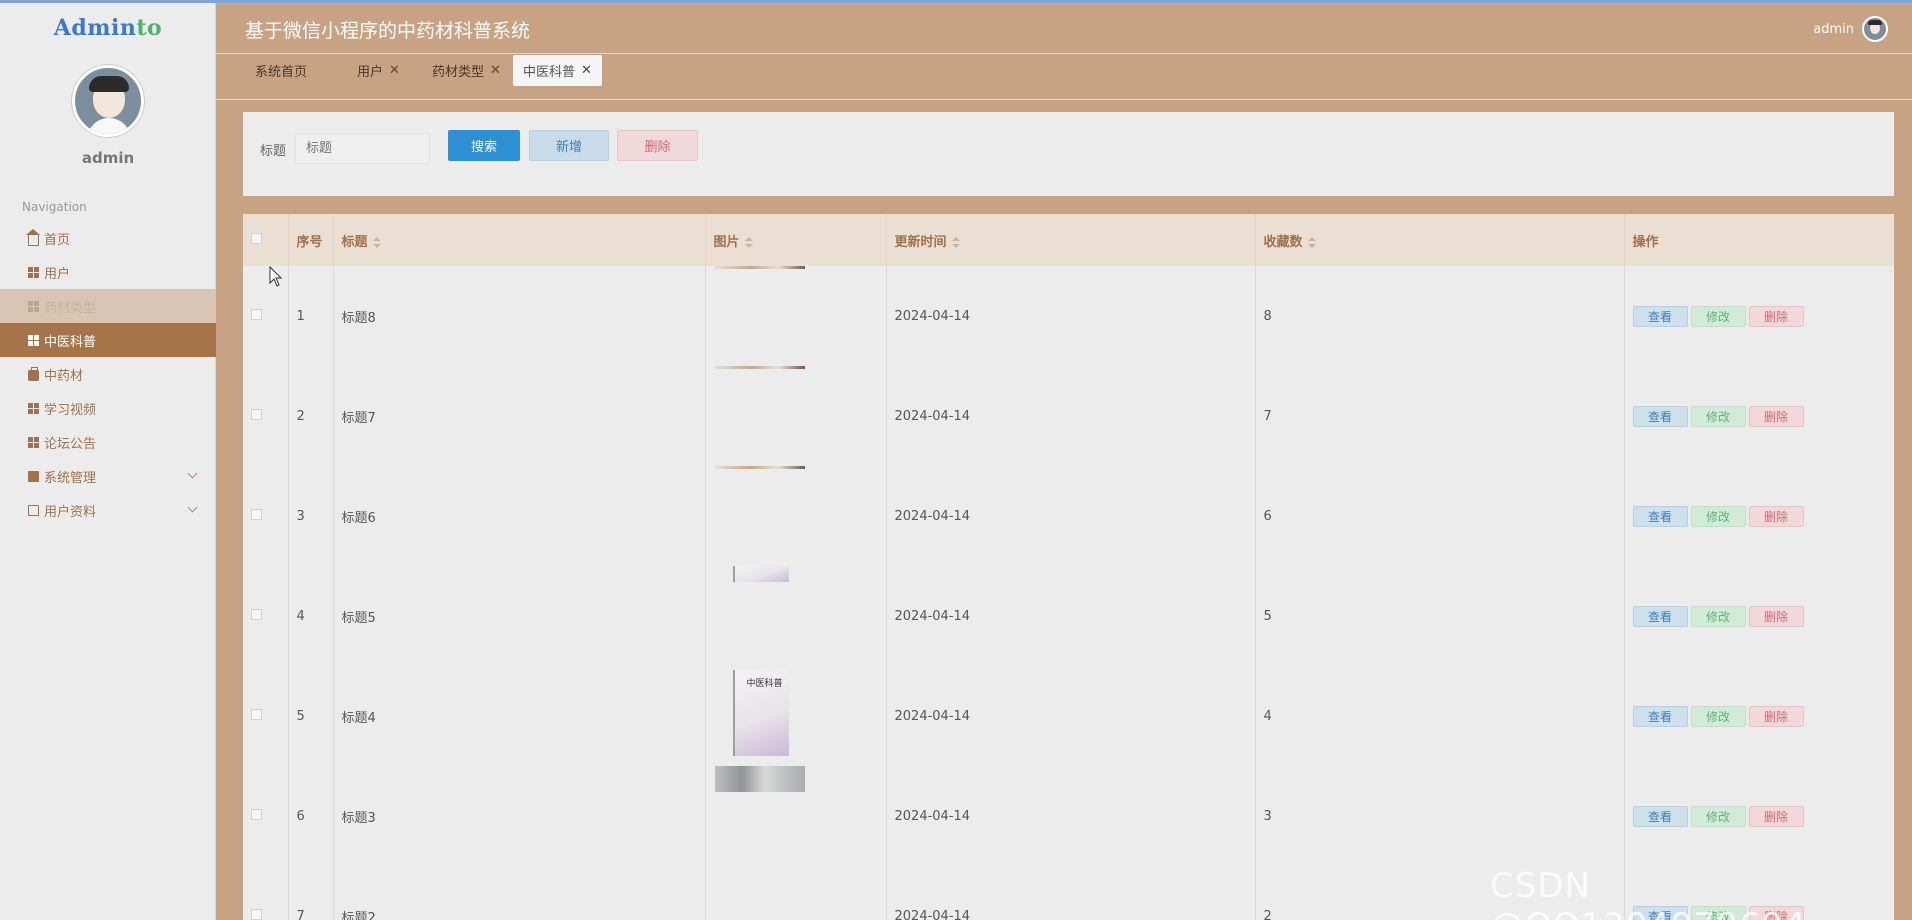  What do you see at coordinates (519, 416) in the screenshot?
I see `cell-title: 标题7` at bounding box center [519, 416].